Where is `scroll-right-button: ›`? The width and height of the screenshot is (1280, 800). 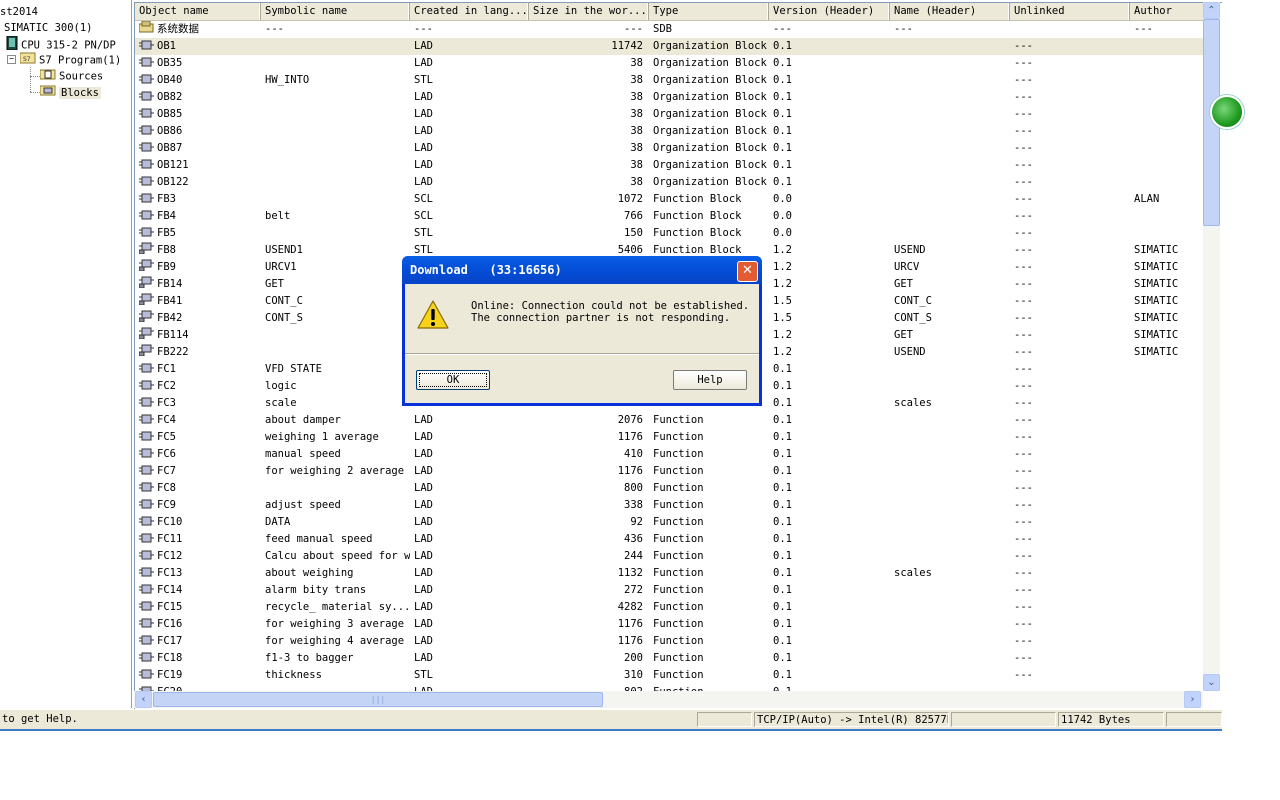
scroll-right-button: › is located at coordinates (1192, 699).